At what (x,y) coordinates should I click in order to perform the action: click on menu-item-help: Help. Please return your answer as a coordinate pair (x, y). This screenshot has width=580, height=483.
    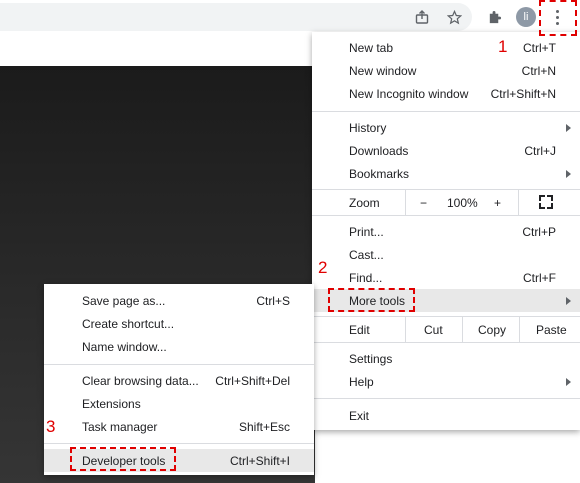
    Looking at the image, I should click on (446, 381).